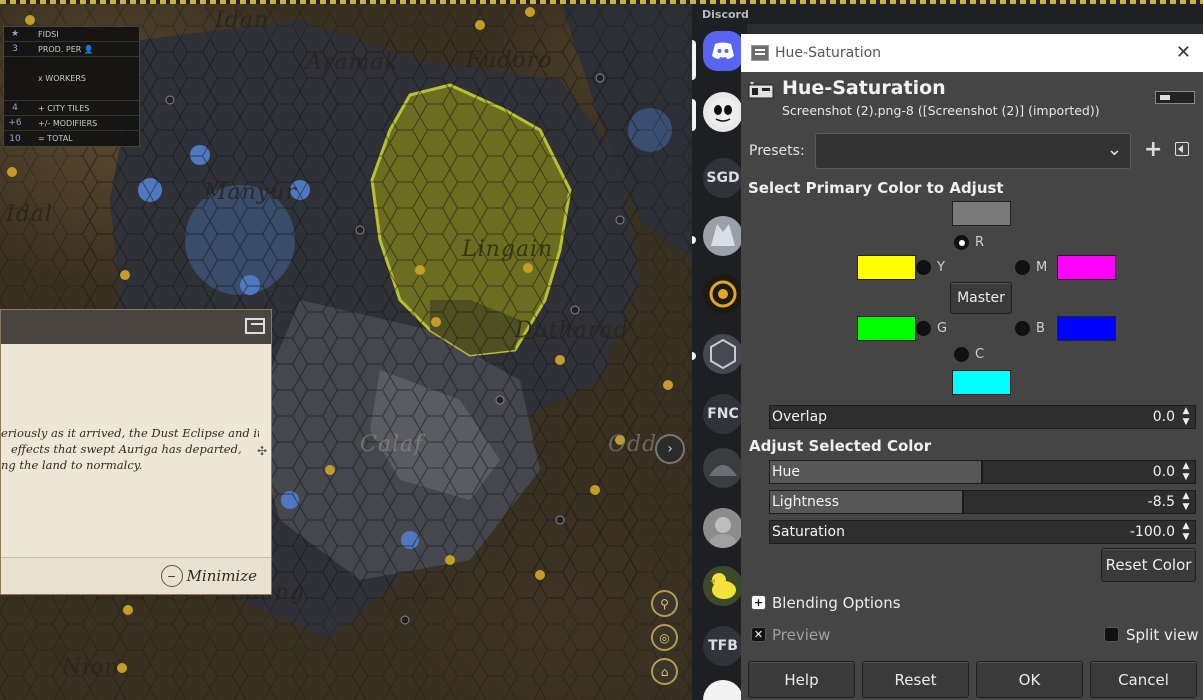  What do you see at coordinates (1143, 679) in the screenshot?
I see `cancel-button: Cancel` at bounding box center [1143, 679].